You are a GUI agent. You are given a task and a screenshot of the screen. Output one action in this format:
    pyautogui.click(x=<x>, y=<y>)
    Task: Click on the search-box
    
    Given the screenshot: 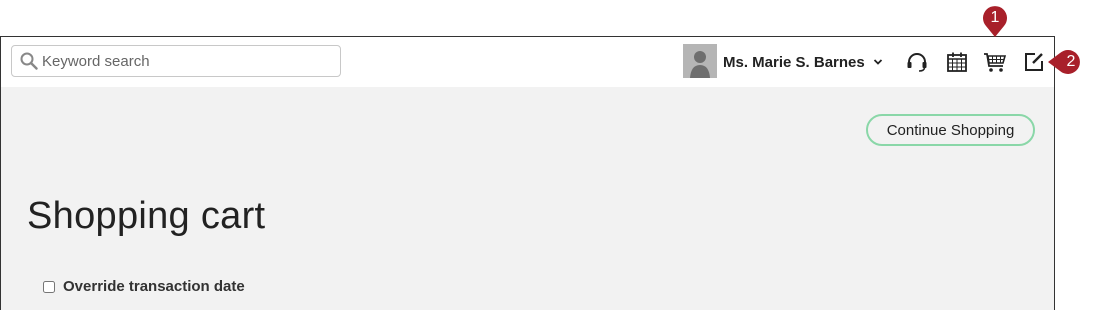 What is the action you would take?
    pyautogui.click(x=176, y=61)
    